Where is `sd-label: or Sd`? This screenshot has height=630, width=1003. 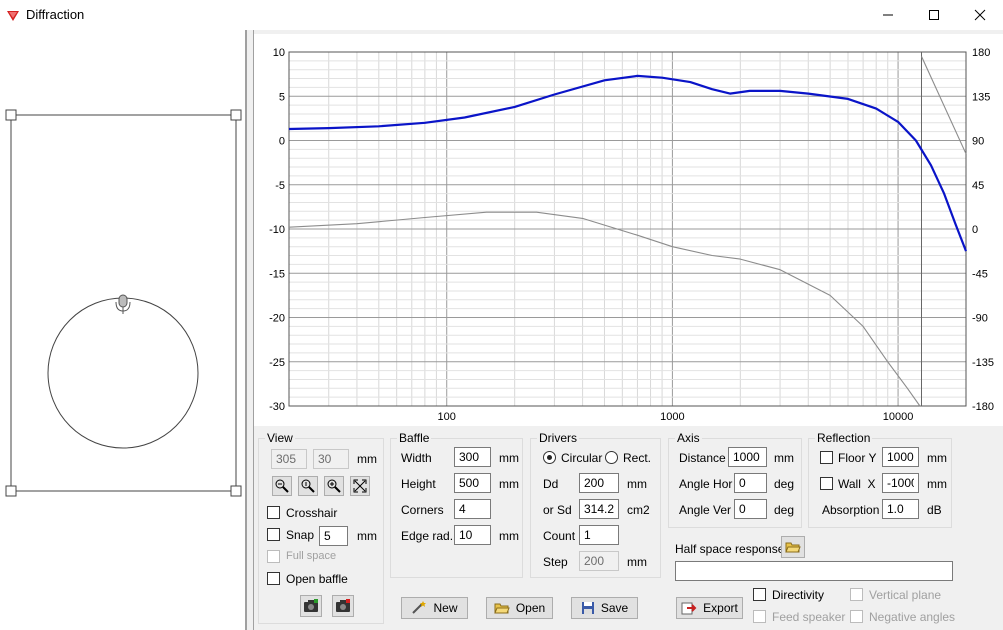
sd-label: or Sd is located at coordinates (557, 510).